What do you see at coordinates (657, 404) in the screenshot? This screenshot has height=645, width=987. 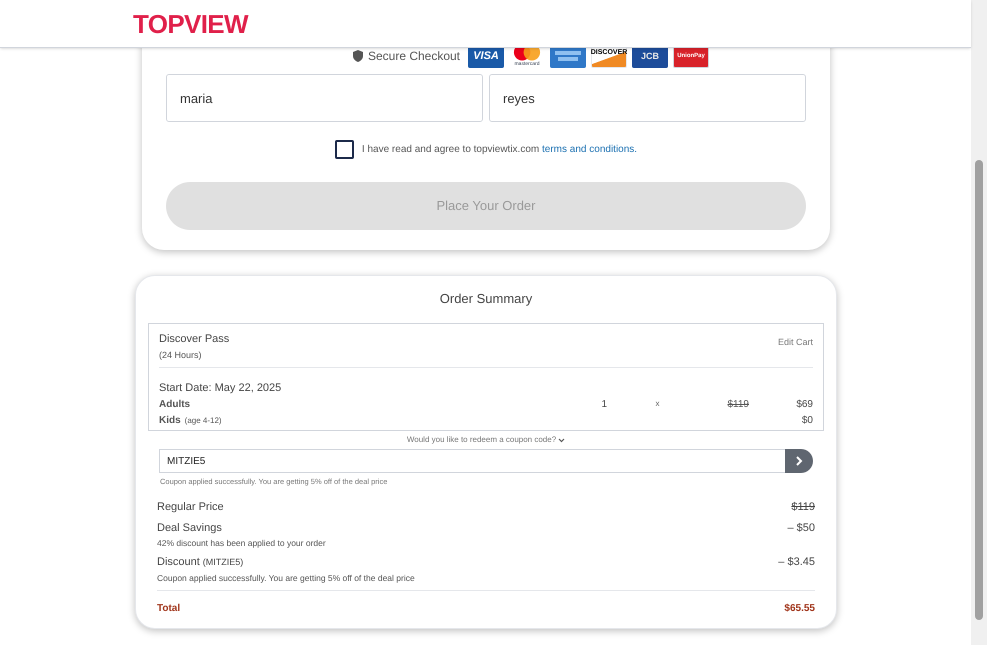 I see `times-sign: x` at bounding box center [657, 404].